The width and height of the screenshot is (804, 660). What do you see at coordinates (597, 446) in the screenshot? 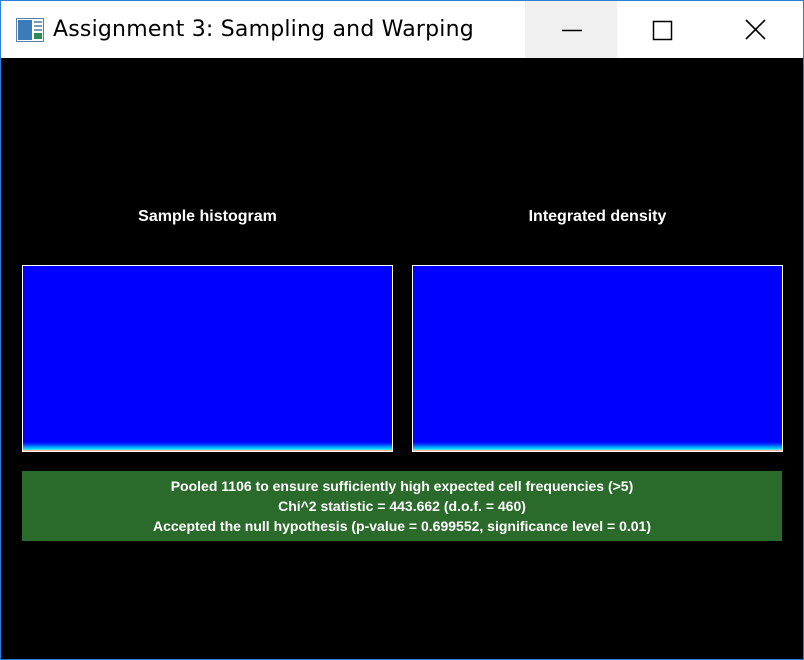
I see `density-band` at bounding box center [597, 446].